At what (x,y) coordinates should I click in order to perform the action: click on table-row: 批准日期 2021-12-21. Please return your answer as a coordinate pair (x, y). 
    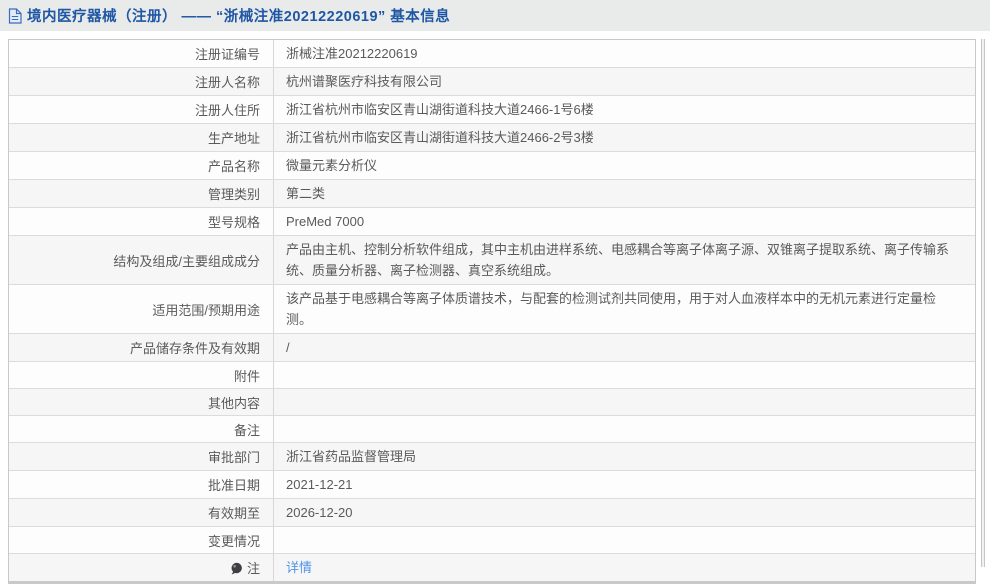
    Looking at the image, I should click on (492, 485).